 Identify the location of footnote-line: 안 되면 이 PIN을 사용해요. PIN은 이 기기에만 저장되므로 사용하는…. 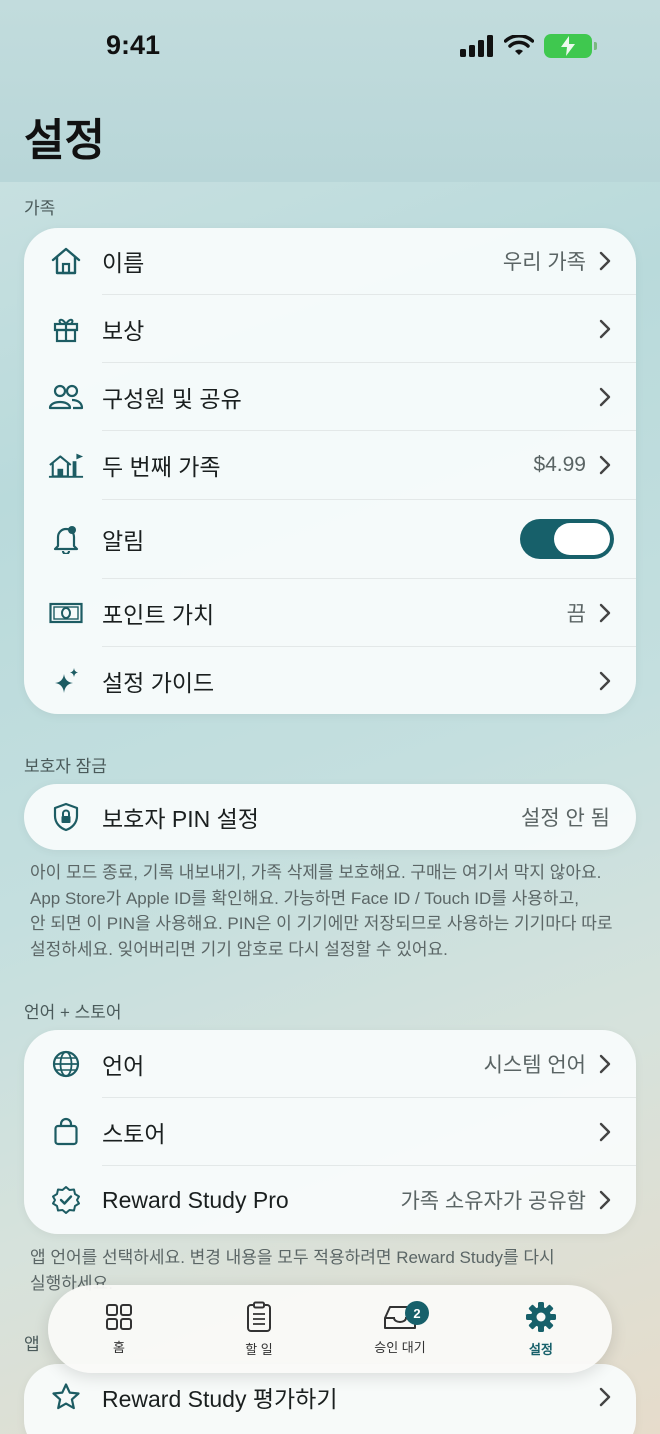
(321, 923).